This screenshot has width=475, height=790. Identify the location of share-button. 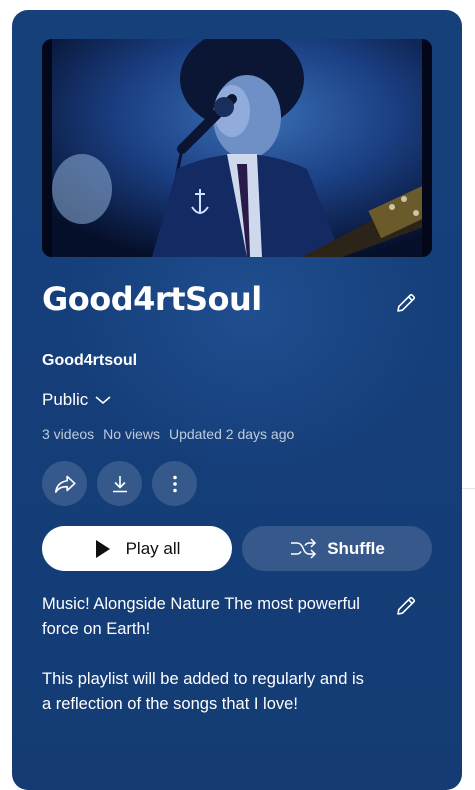
(64, 483).